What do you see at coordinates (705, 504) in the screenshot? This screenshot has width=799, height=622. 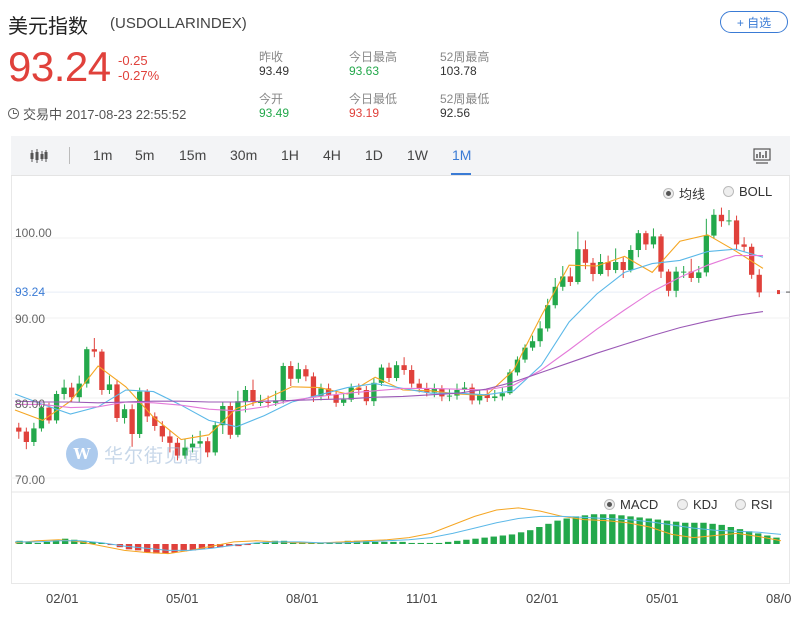 I see `kdj-toggle-label: KDJ` at bounding box center [705, 504].